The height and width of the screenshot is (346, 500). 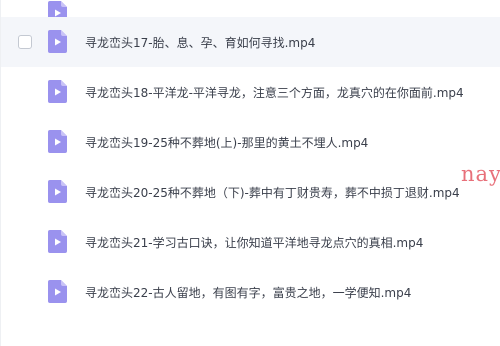 I want to click on file-row: 寻龙峦头22-古人留地，有图有字，富贵之地，一学便知.mp4, so click(x=250, y=292).